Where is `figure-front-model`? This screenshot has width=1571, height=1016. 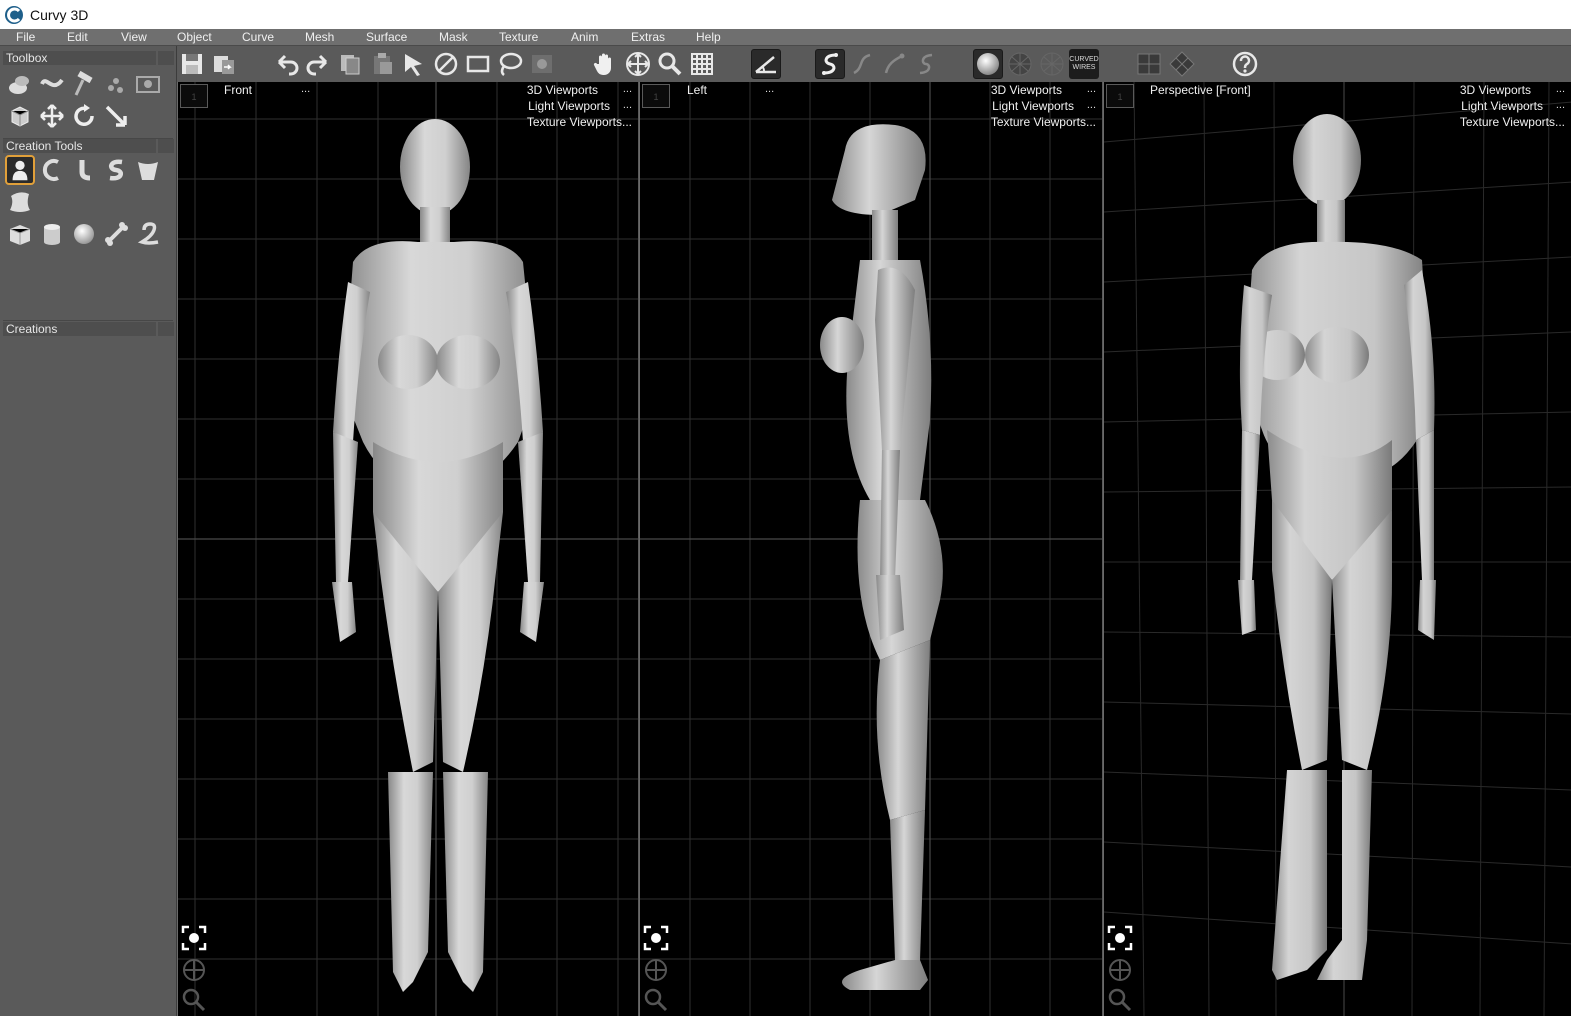
figure-front-model is located at coordinates (438, 555).